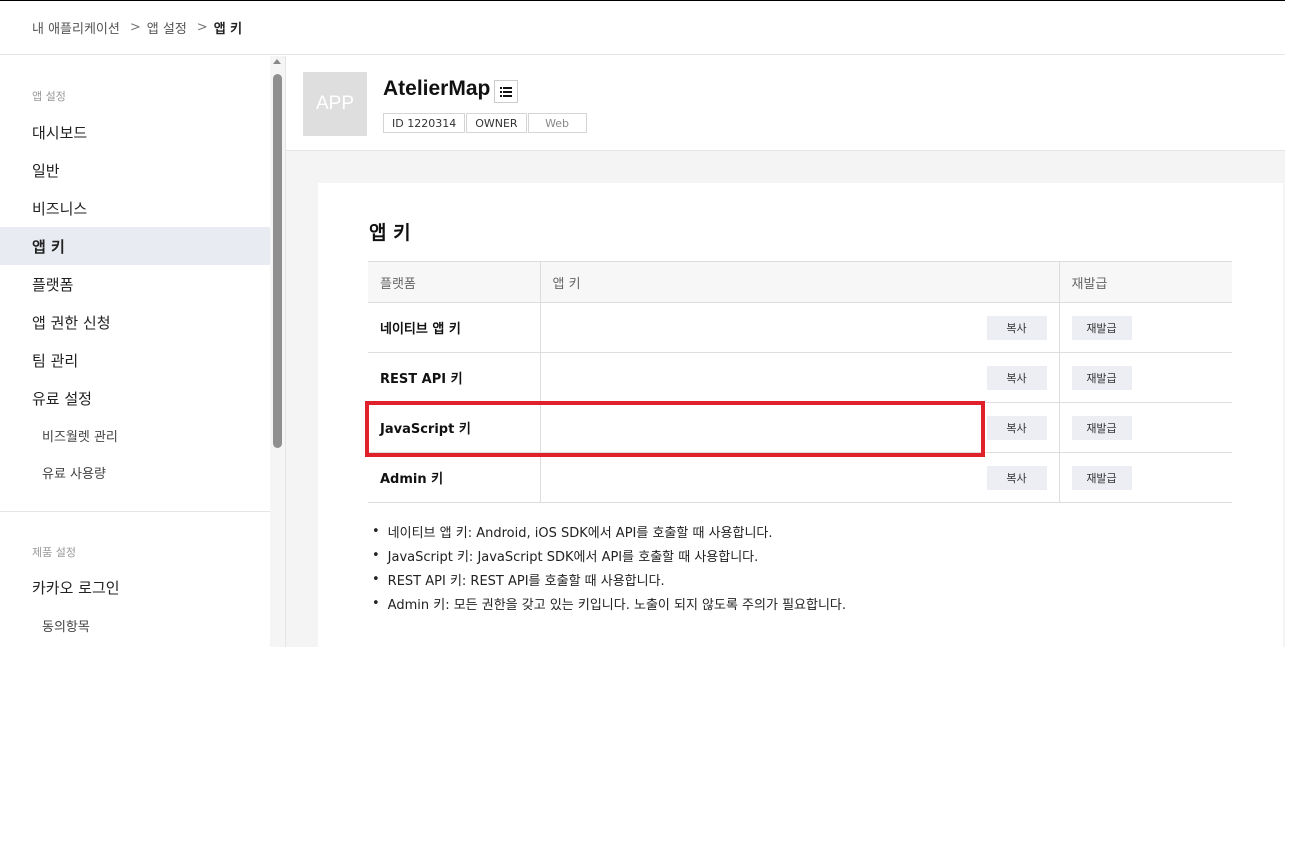  I want to click on scrollbar-thumb, so click(277, 261).